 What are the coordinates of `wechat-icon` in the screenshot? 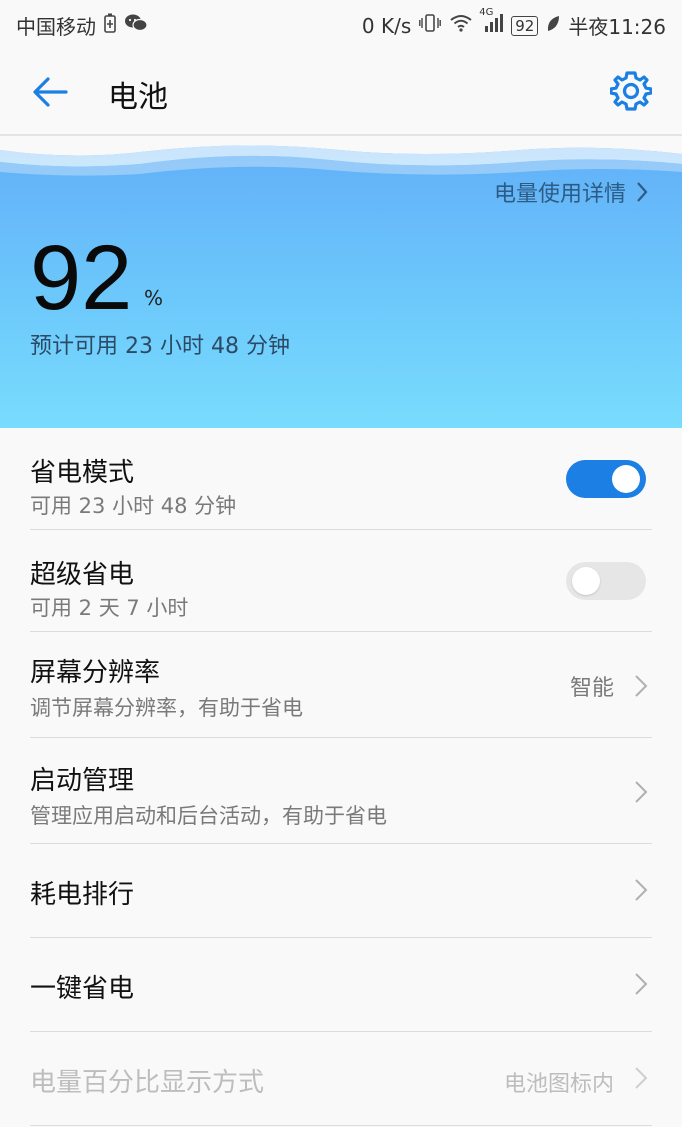 It's located at (136, 25).